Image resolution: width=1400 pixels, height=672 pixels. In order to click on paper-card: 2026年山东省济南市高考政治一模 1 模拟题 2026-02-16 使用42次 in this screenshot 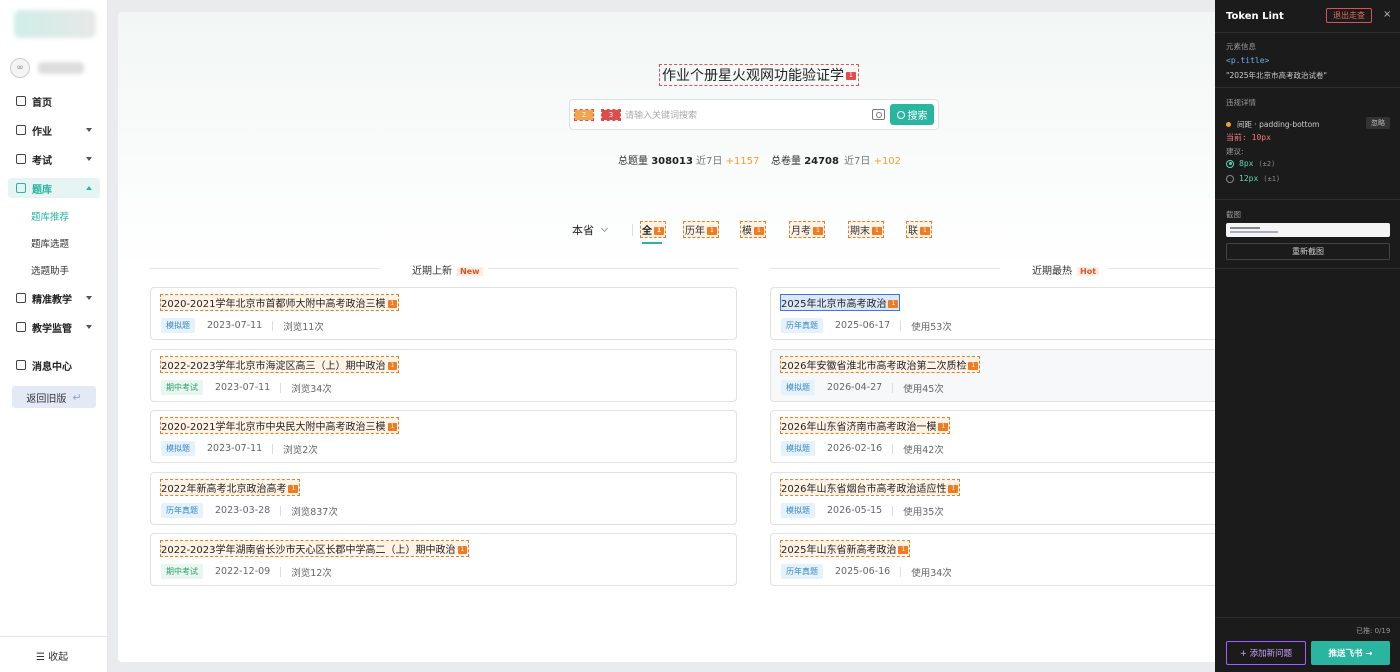, I will do `click(994, 436)`.